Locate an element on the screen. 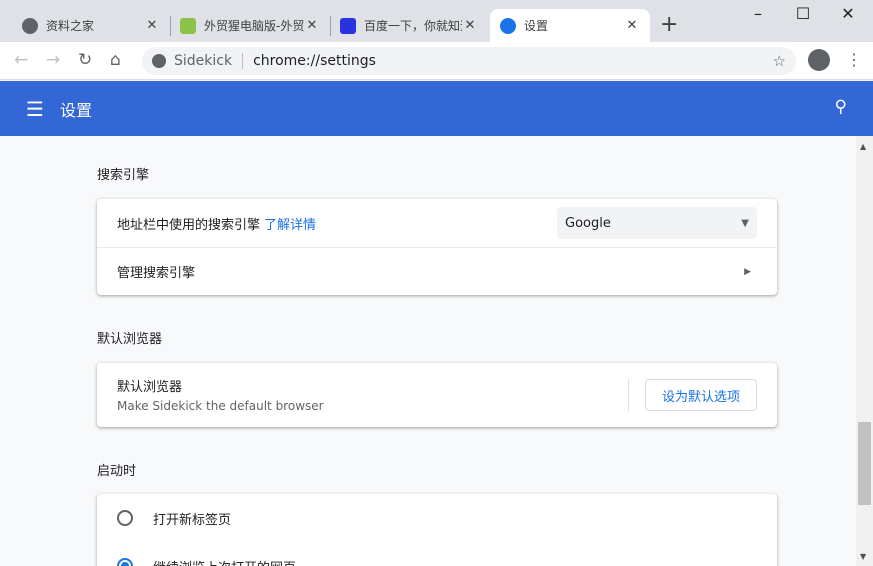 Image resolution: width=873 pixels, height=566 pixels. chevron-right-icon: ▶ is located at coordinates (747, 271).